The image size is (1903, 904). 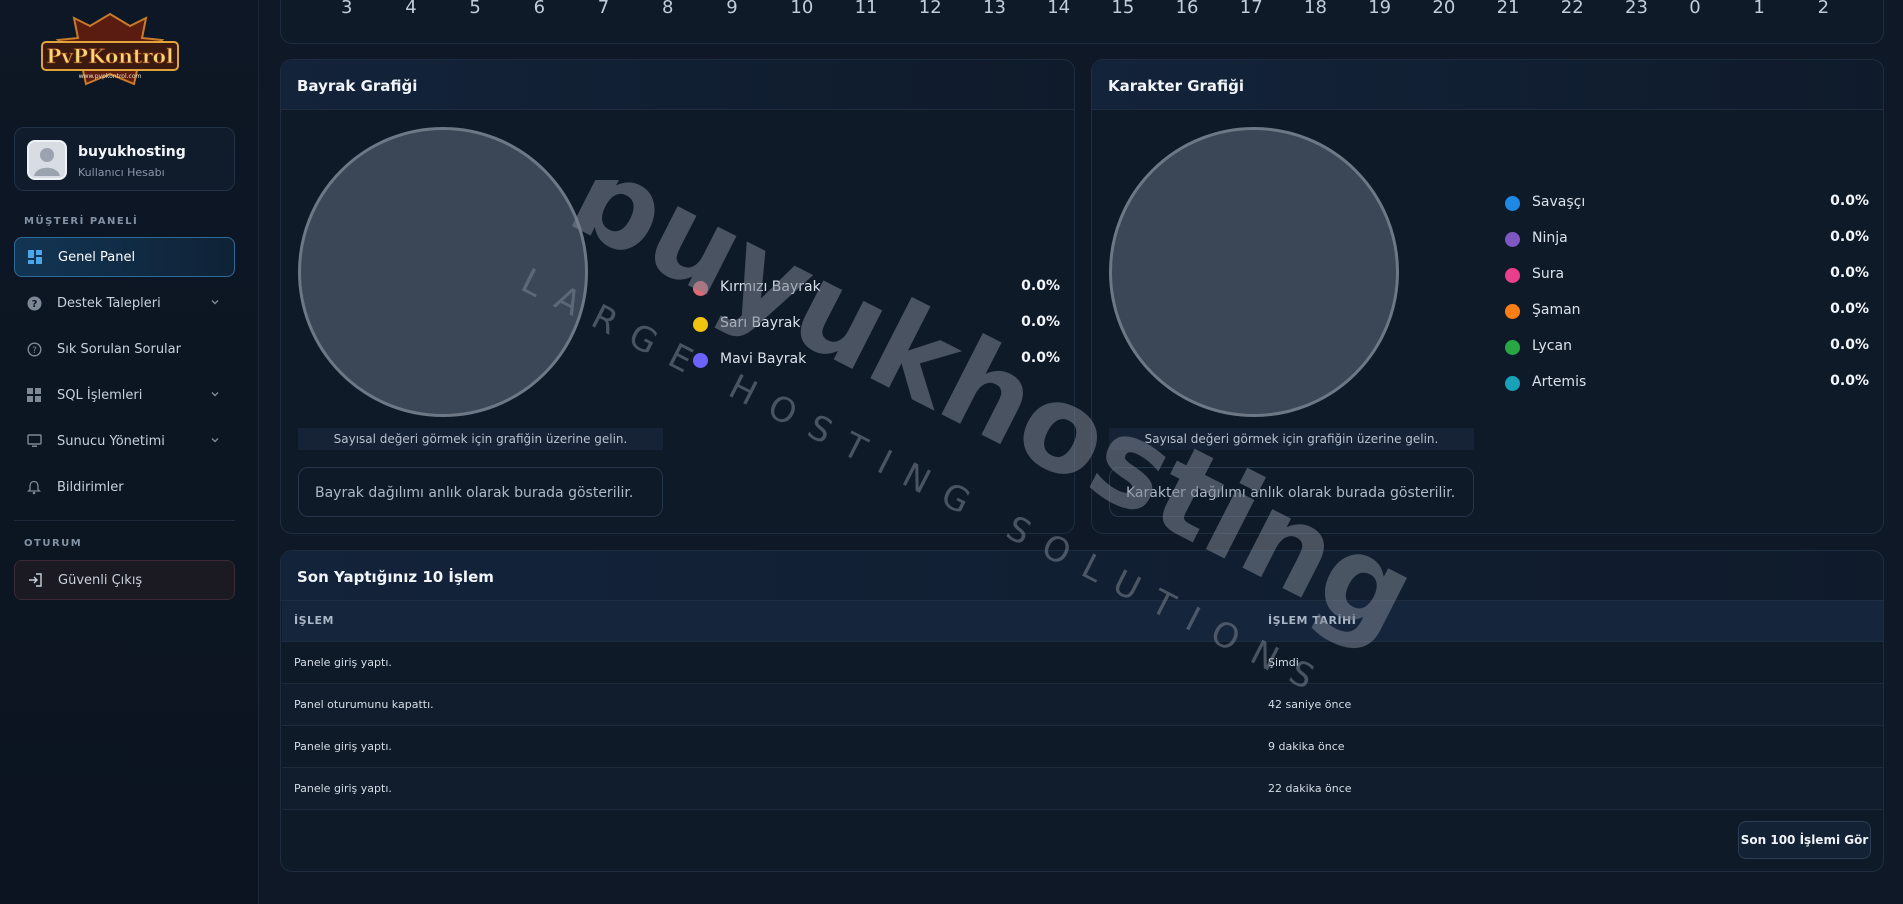 I want to click on axis-tick-label: 10, so click(x=802, y=9).